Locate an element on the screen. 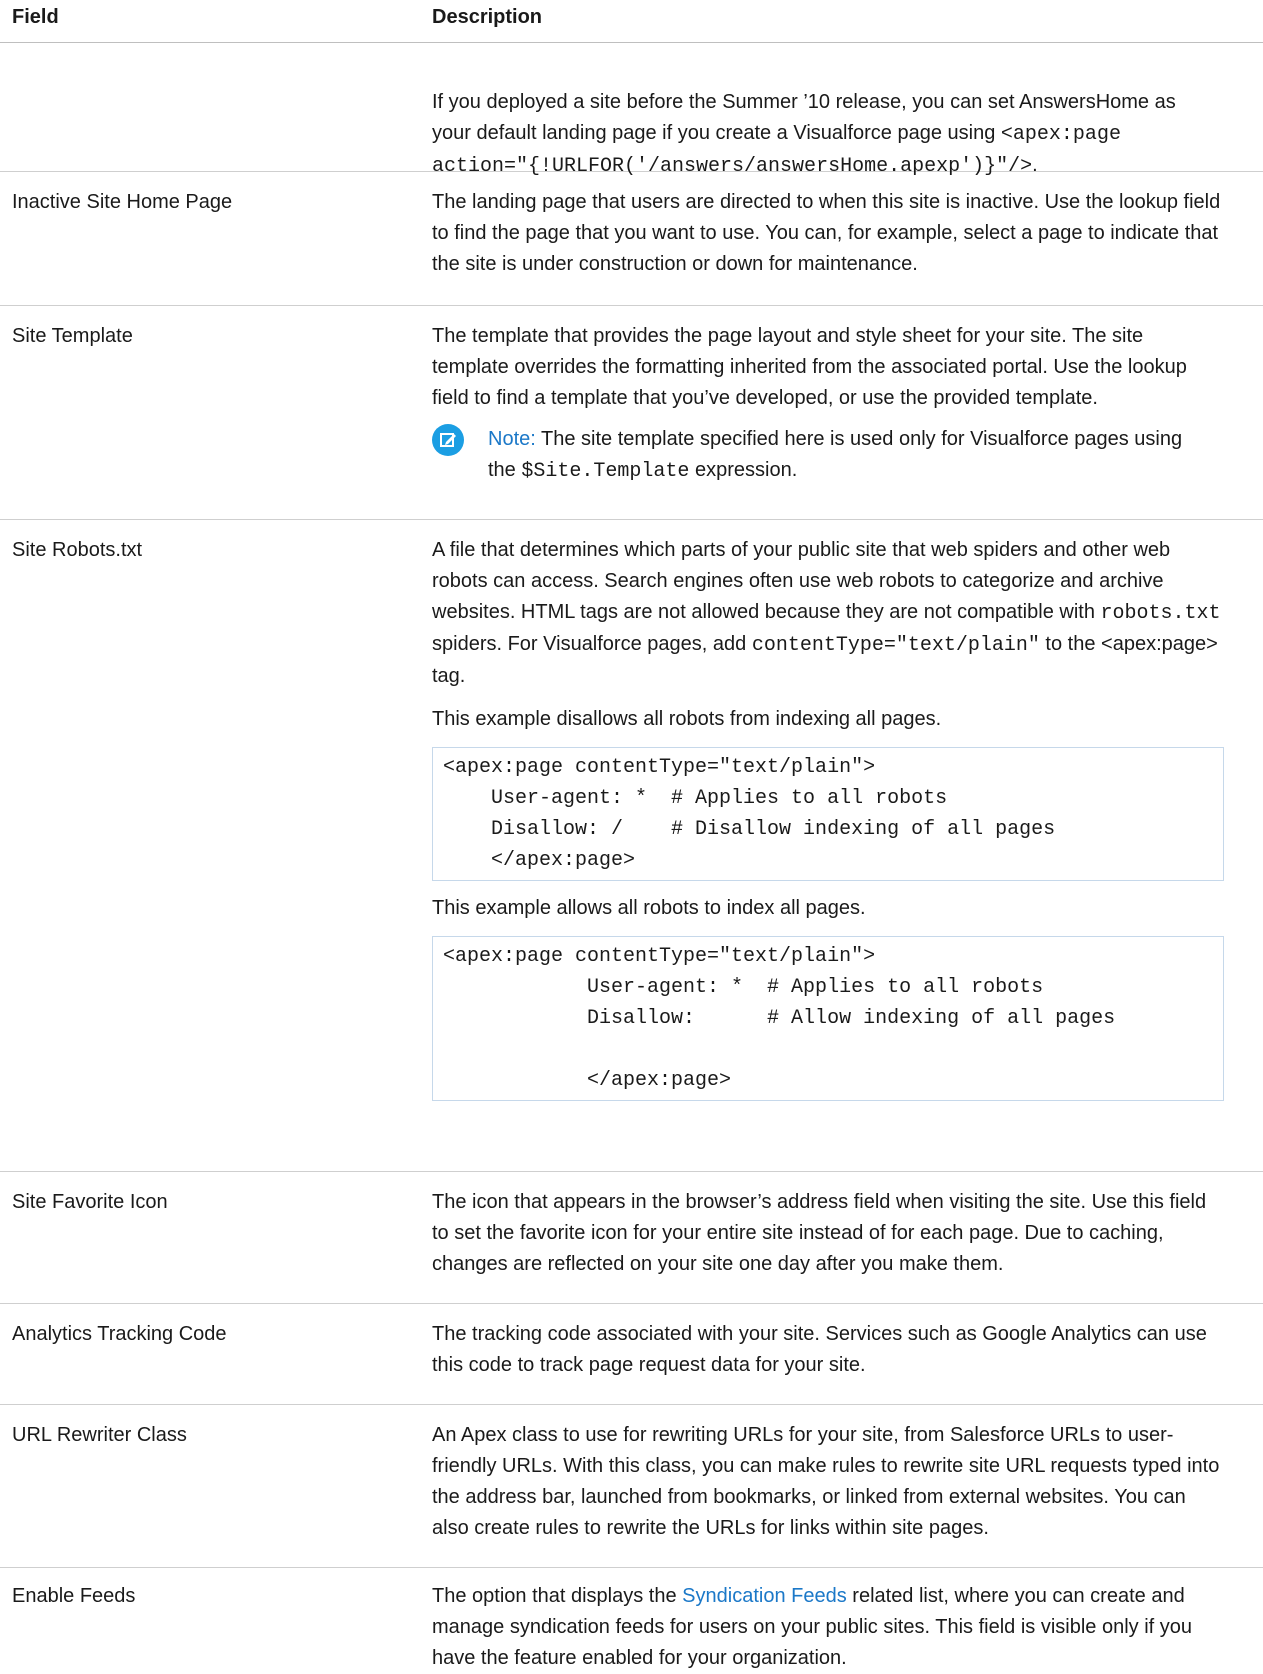 This screenshot has width=1263, height=1674. field-name: URL Rewriter Class is located at coordinates (99, 1435).